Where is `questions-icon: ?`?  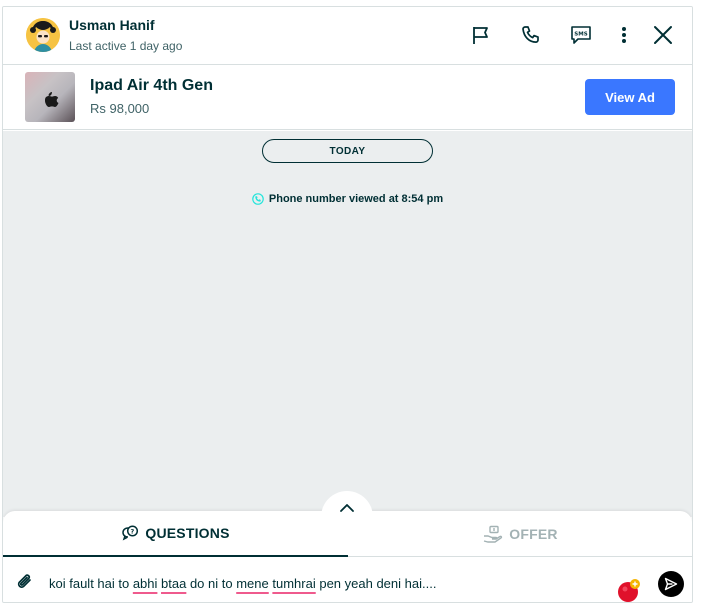 questions-icon: ? is located at coordinates (130, 533).